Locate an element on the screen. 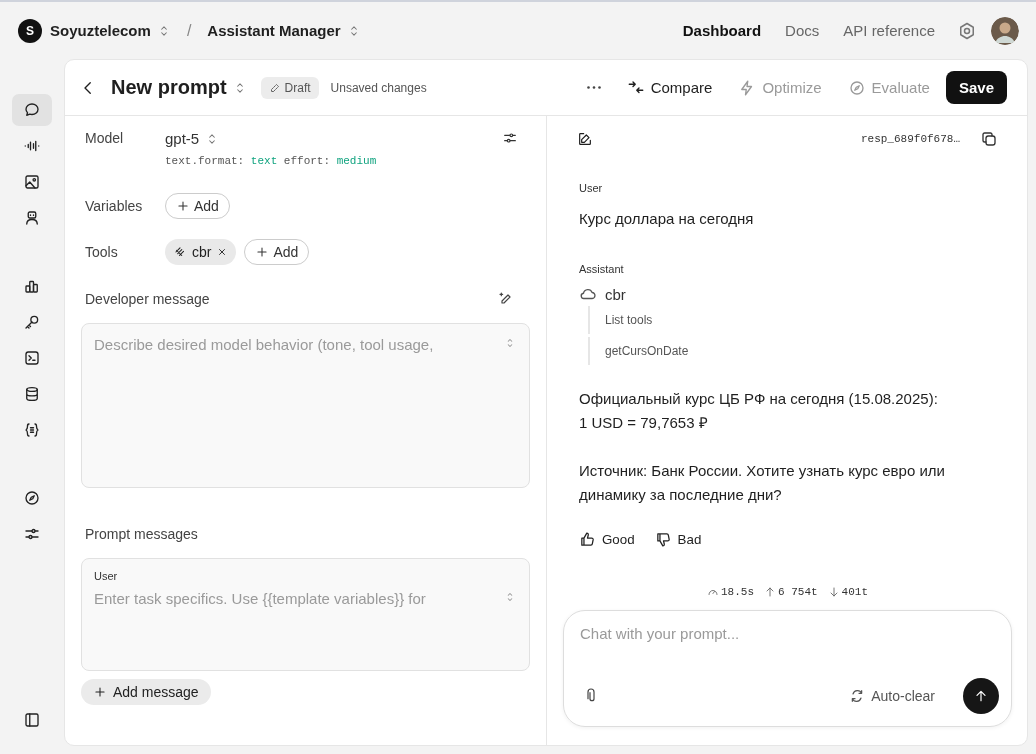 The height and width of the screenshot is (754, 1036). usage-stat: 401t is located at coordinates (854, 592).